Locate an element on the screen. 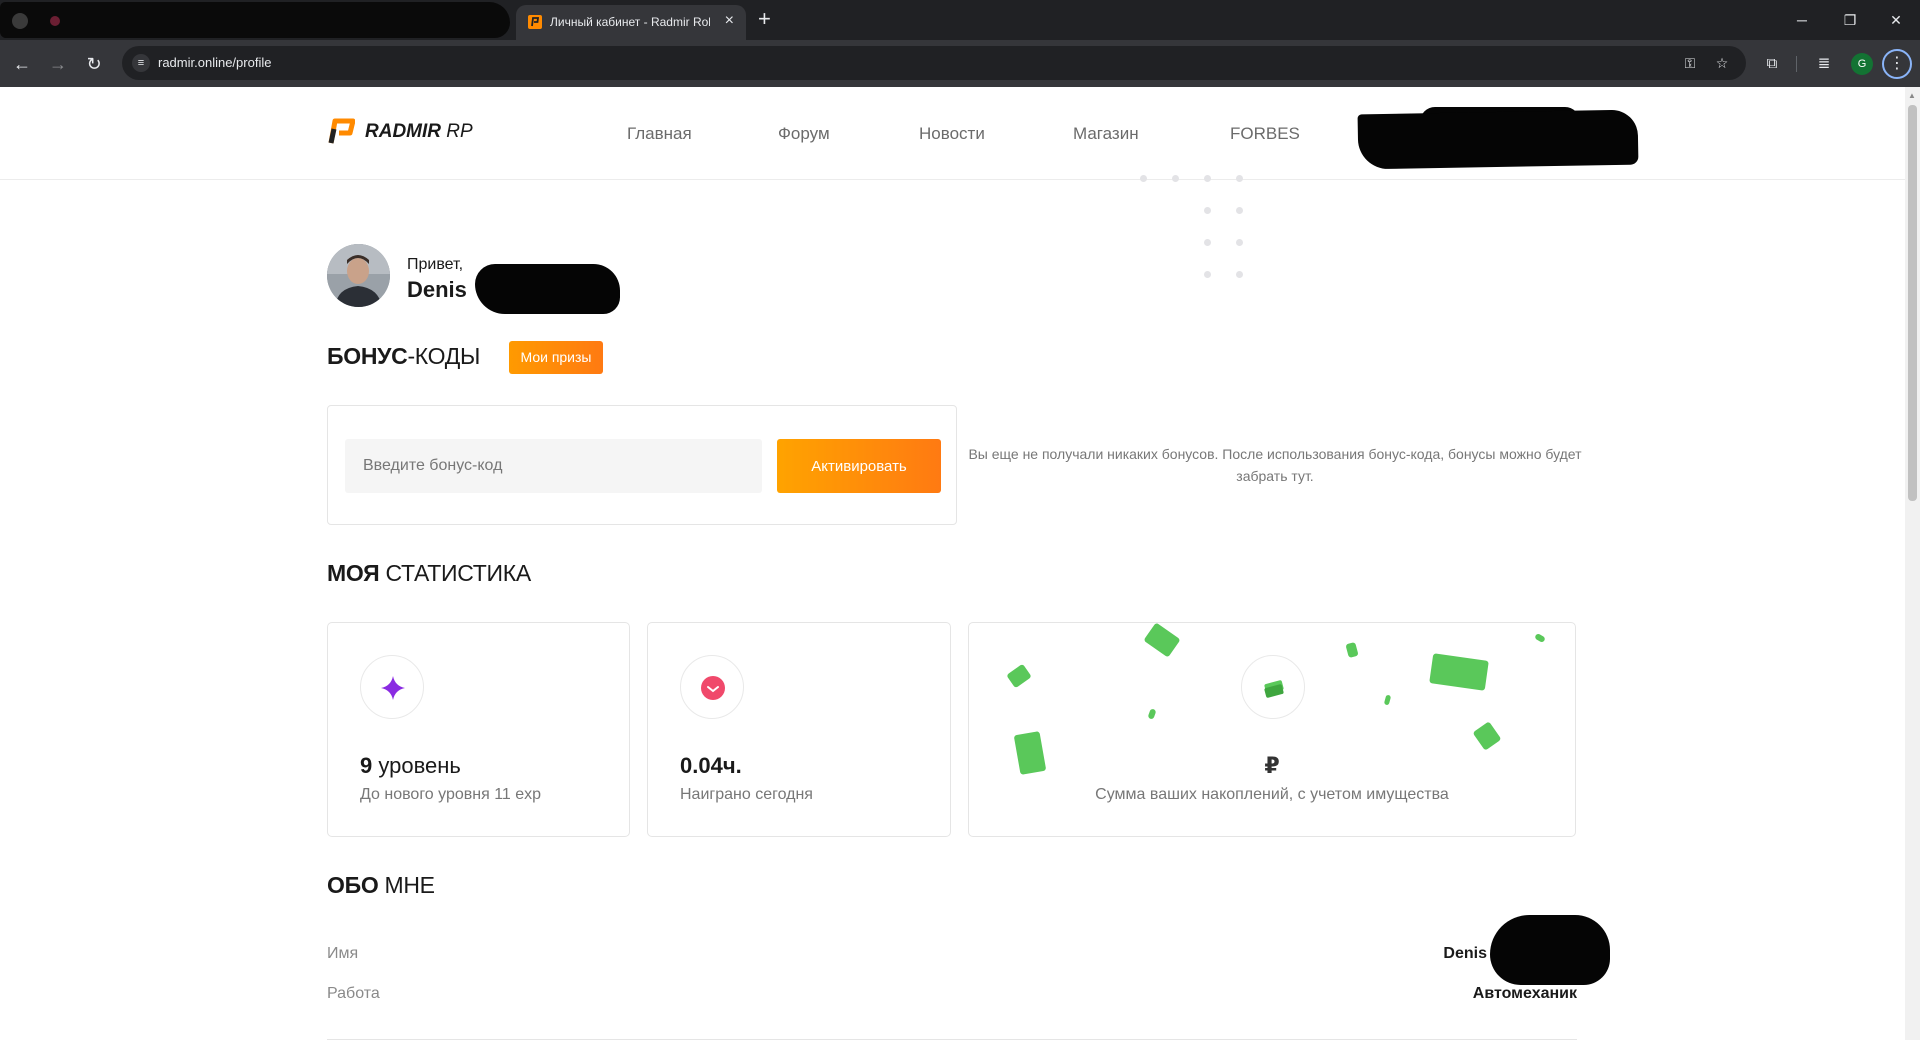 The width and height of the screenshot is (1920, 1040). about-row-job: Работа Автомеханик is located at coordinates (952, 997).